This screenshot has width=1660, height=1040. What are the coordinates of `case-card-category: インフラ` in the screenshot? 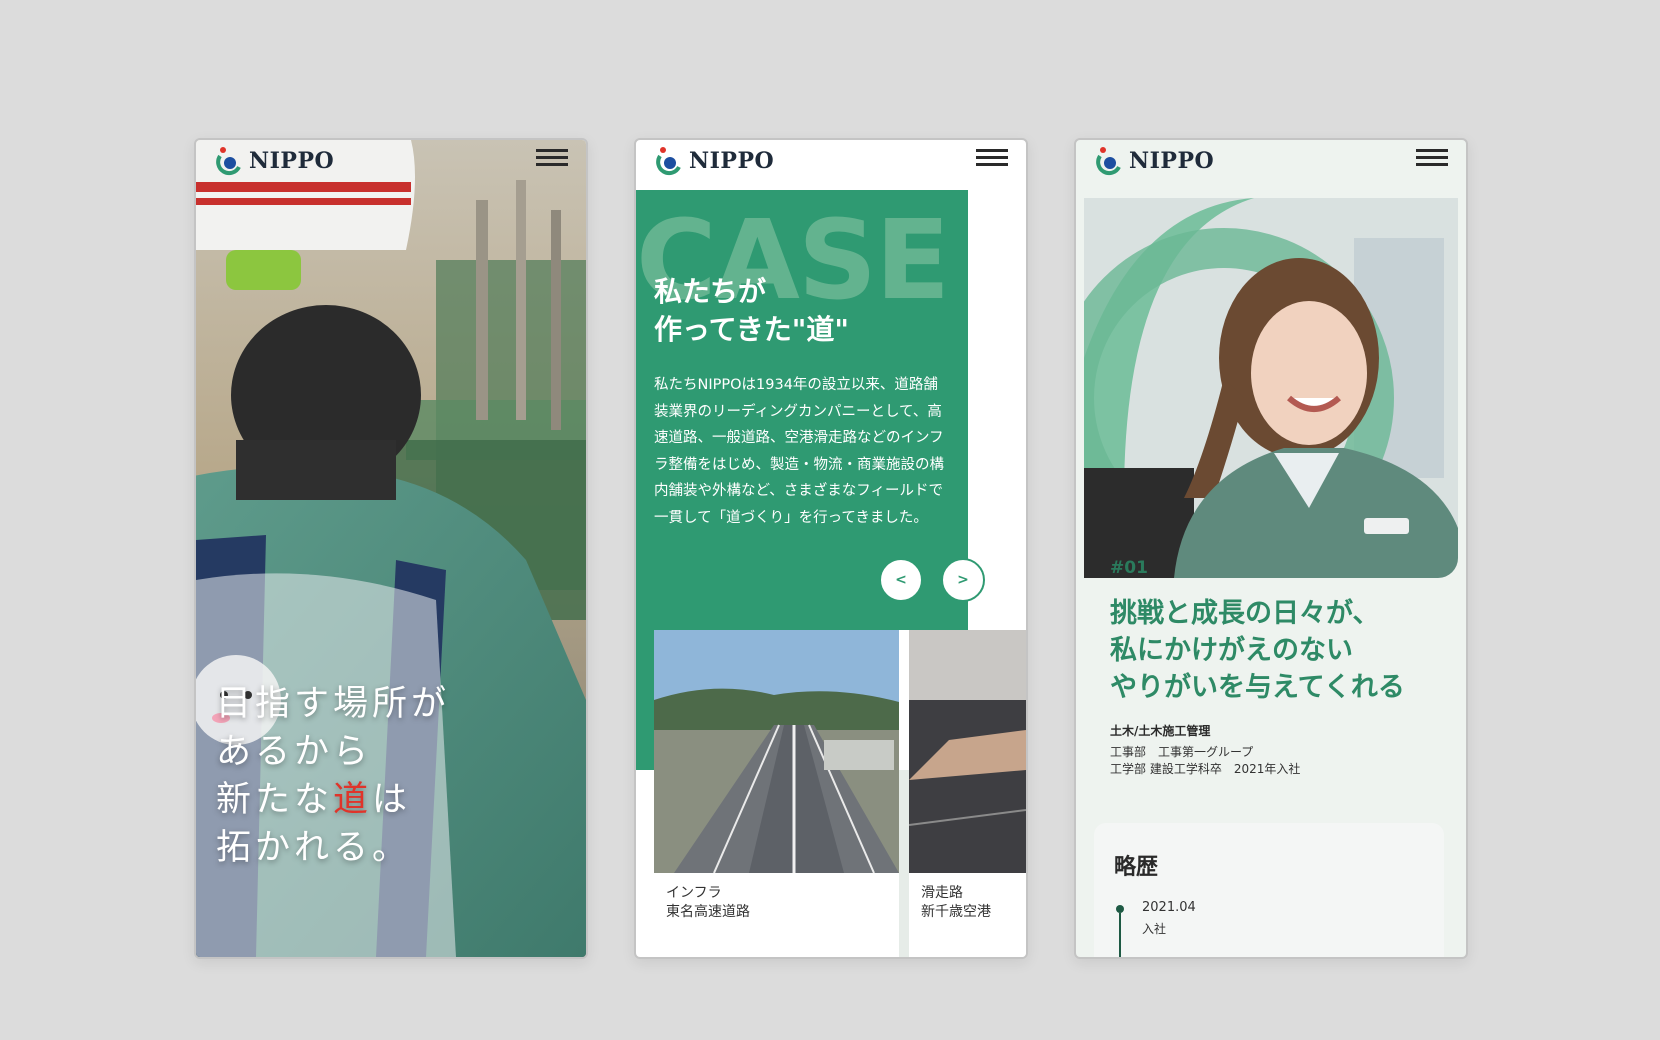 It's located at (694, 893).